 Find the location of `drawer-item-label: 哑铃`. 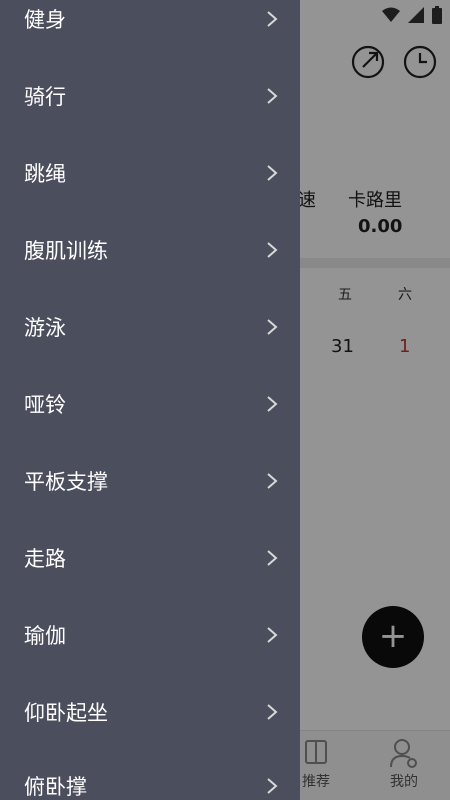

drawer-item-label: 哑铃 is located at coordinates (45, 404).